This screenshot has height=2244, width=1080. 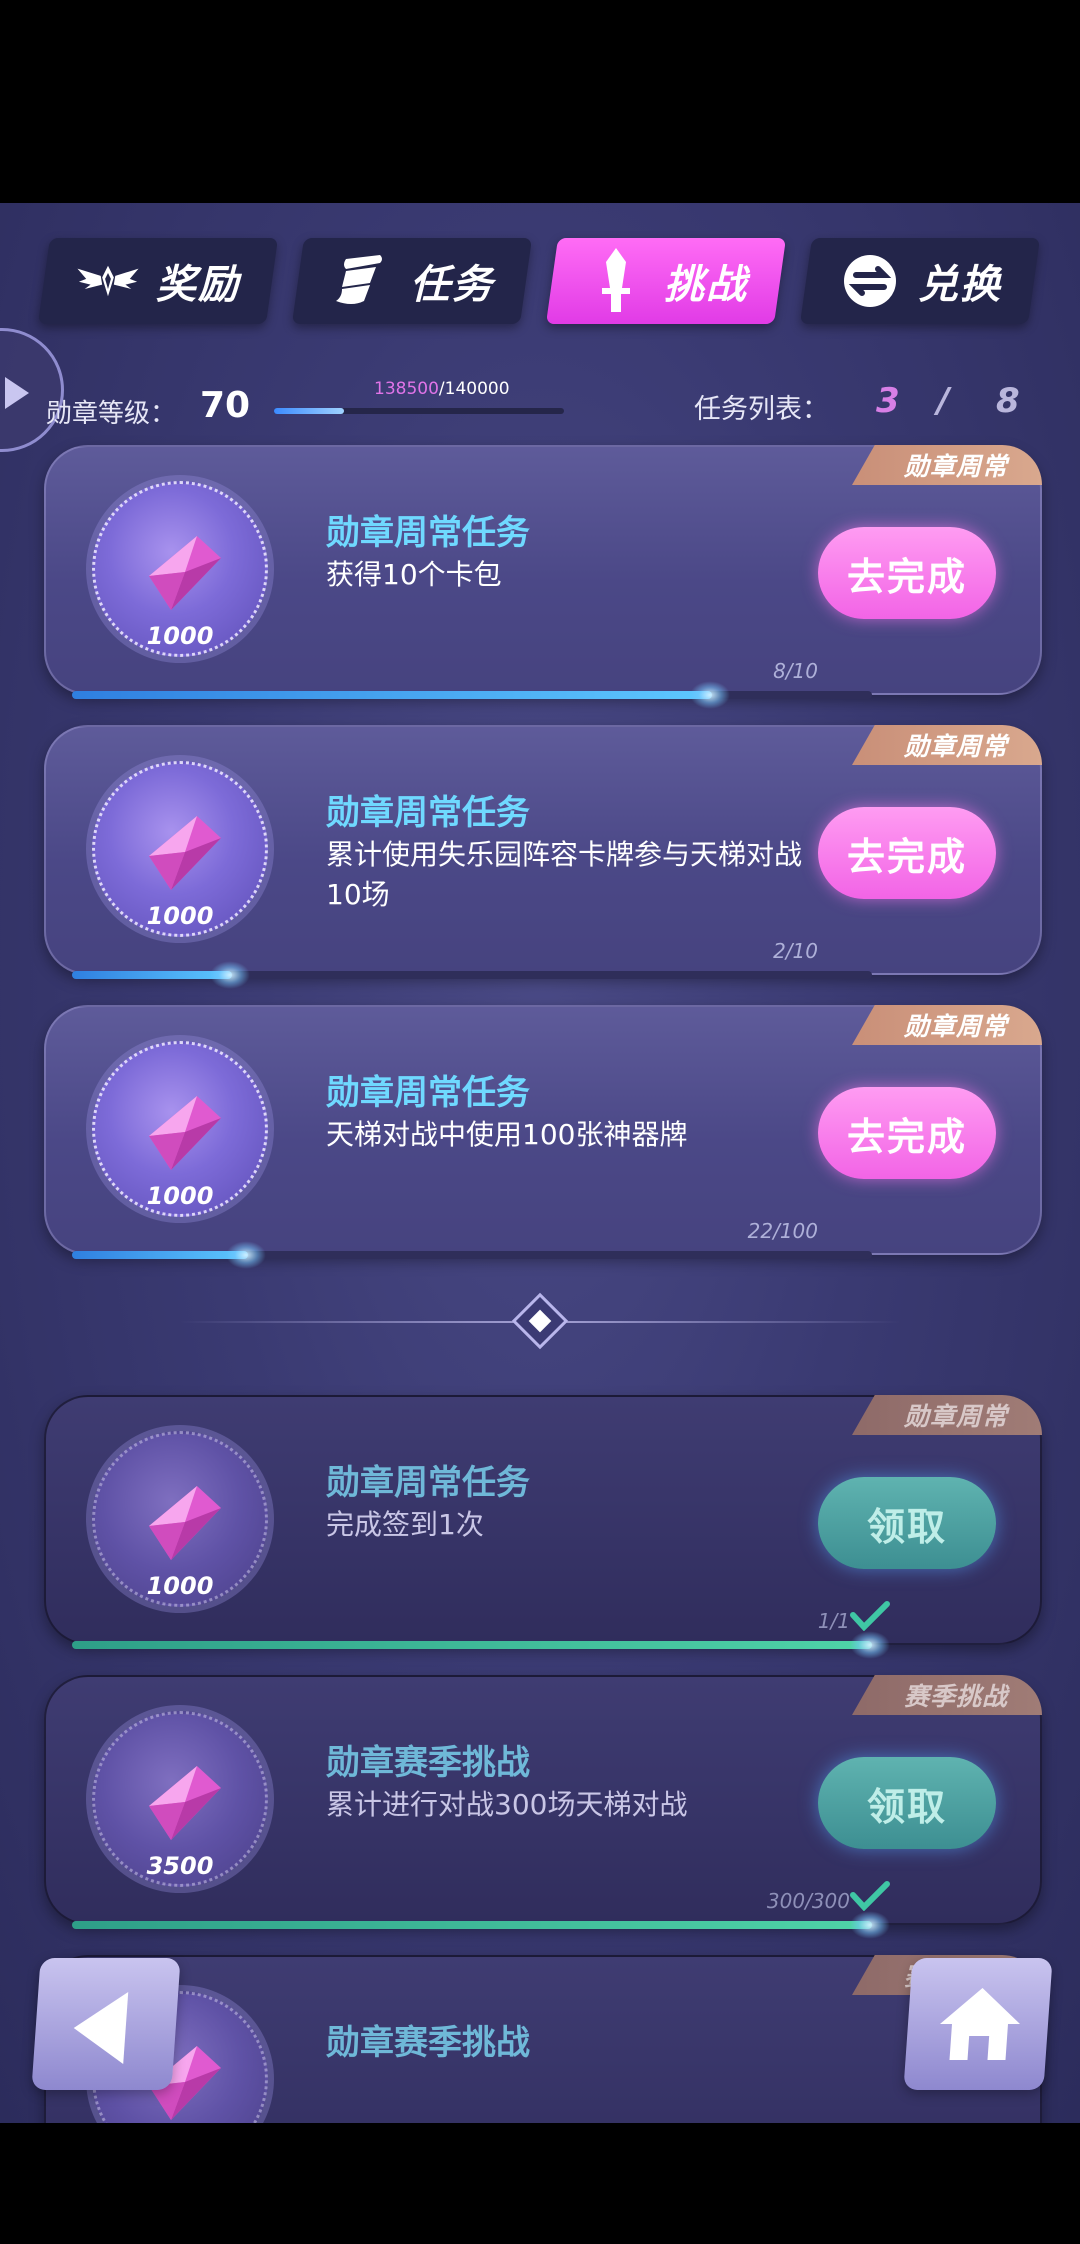 I want to click on xp-current: 138500, so click(x=406, y=389).